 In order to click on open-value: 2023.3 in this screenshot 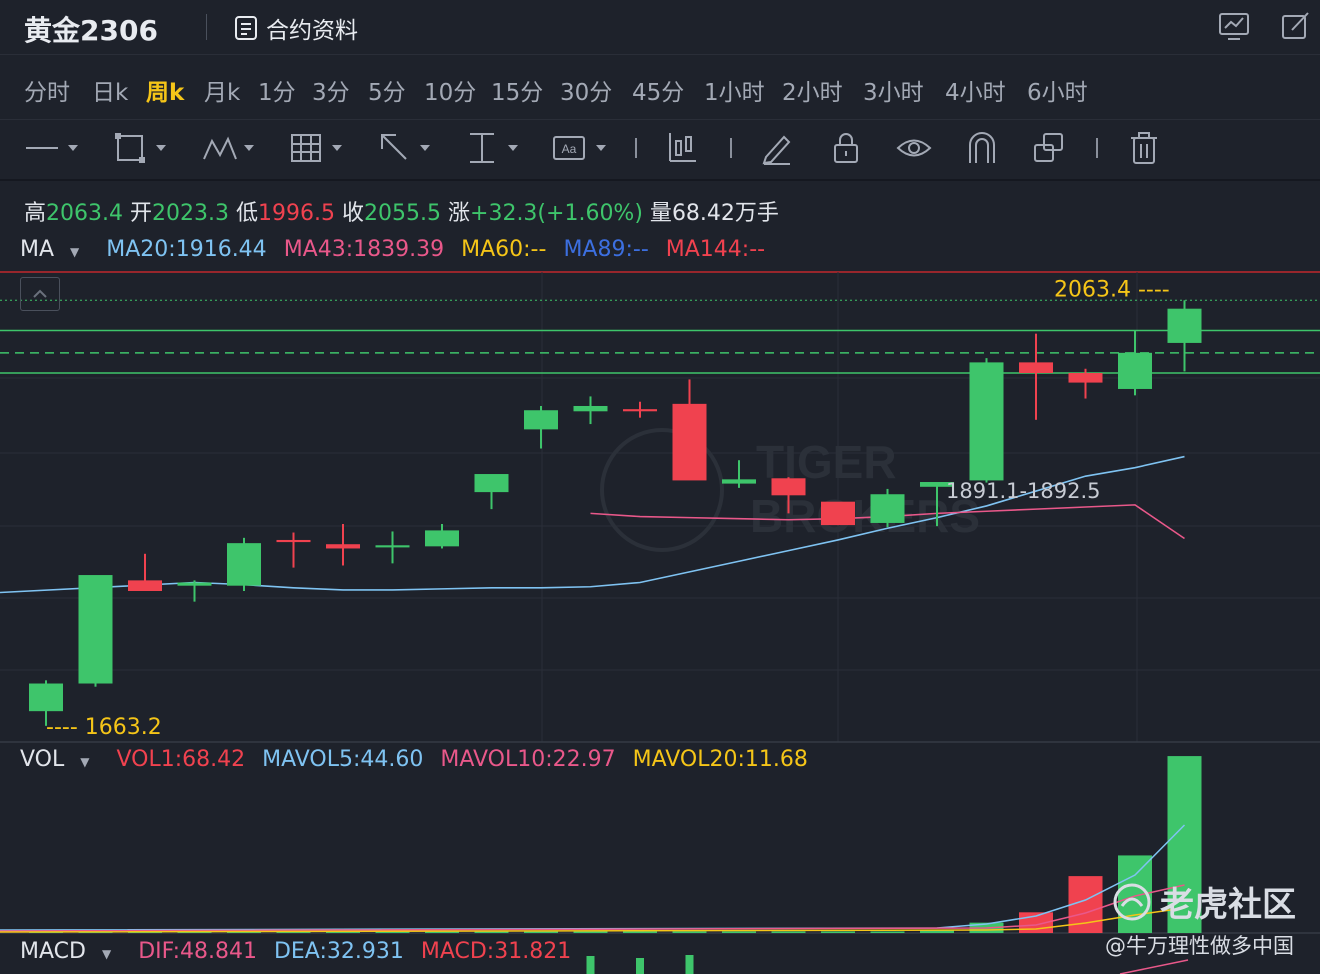, I will do `click(190, 213)`.